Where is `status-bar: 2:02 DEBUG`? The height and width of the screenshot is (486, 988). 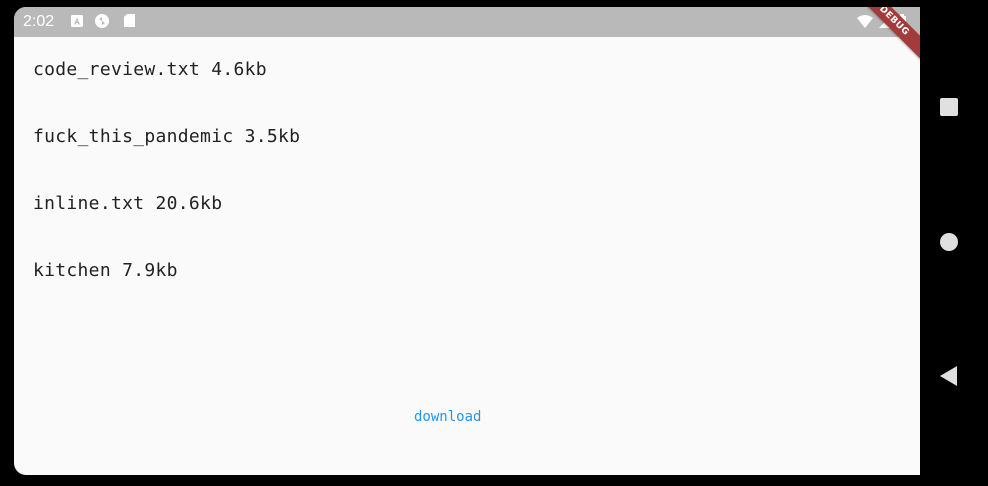 status-bar: 2:02 DEBUG is located at coordinates (467, 35).